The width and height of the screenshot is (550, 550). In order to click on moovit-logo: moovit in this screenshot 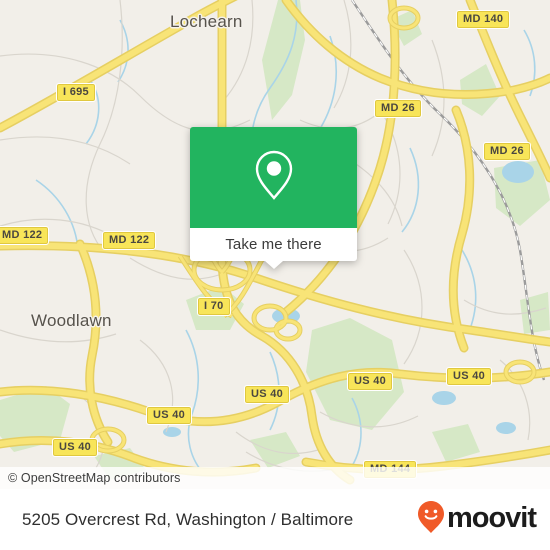, I will do `click(477, 519)`.